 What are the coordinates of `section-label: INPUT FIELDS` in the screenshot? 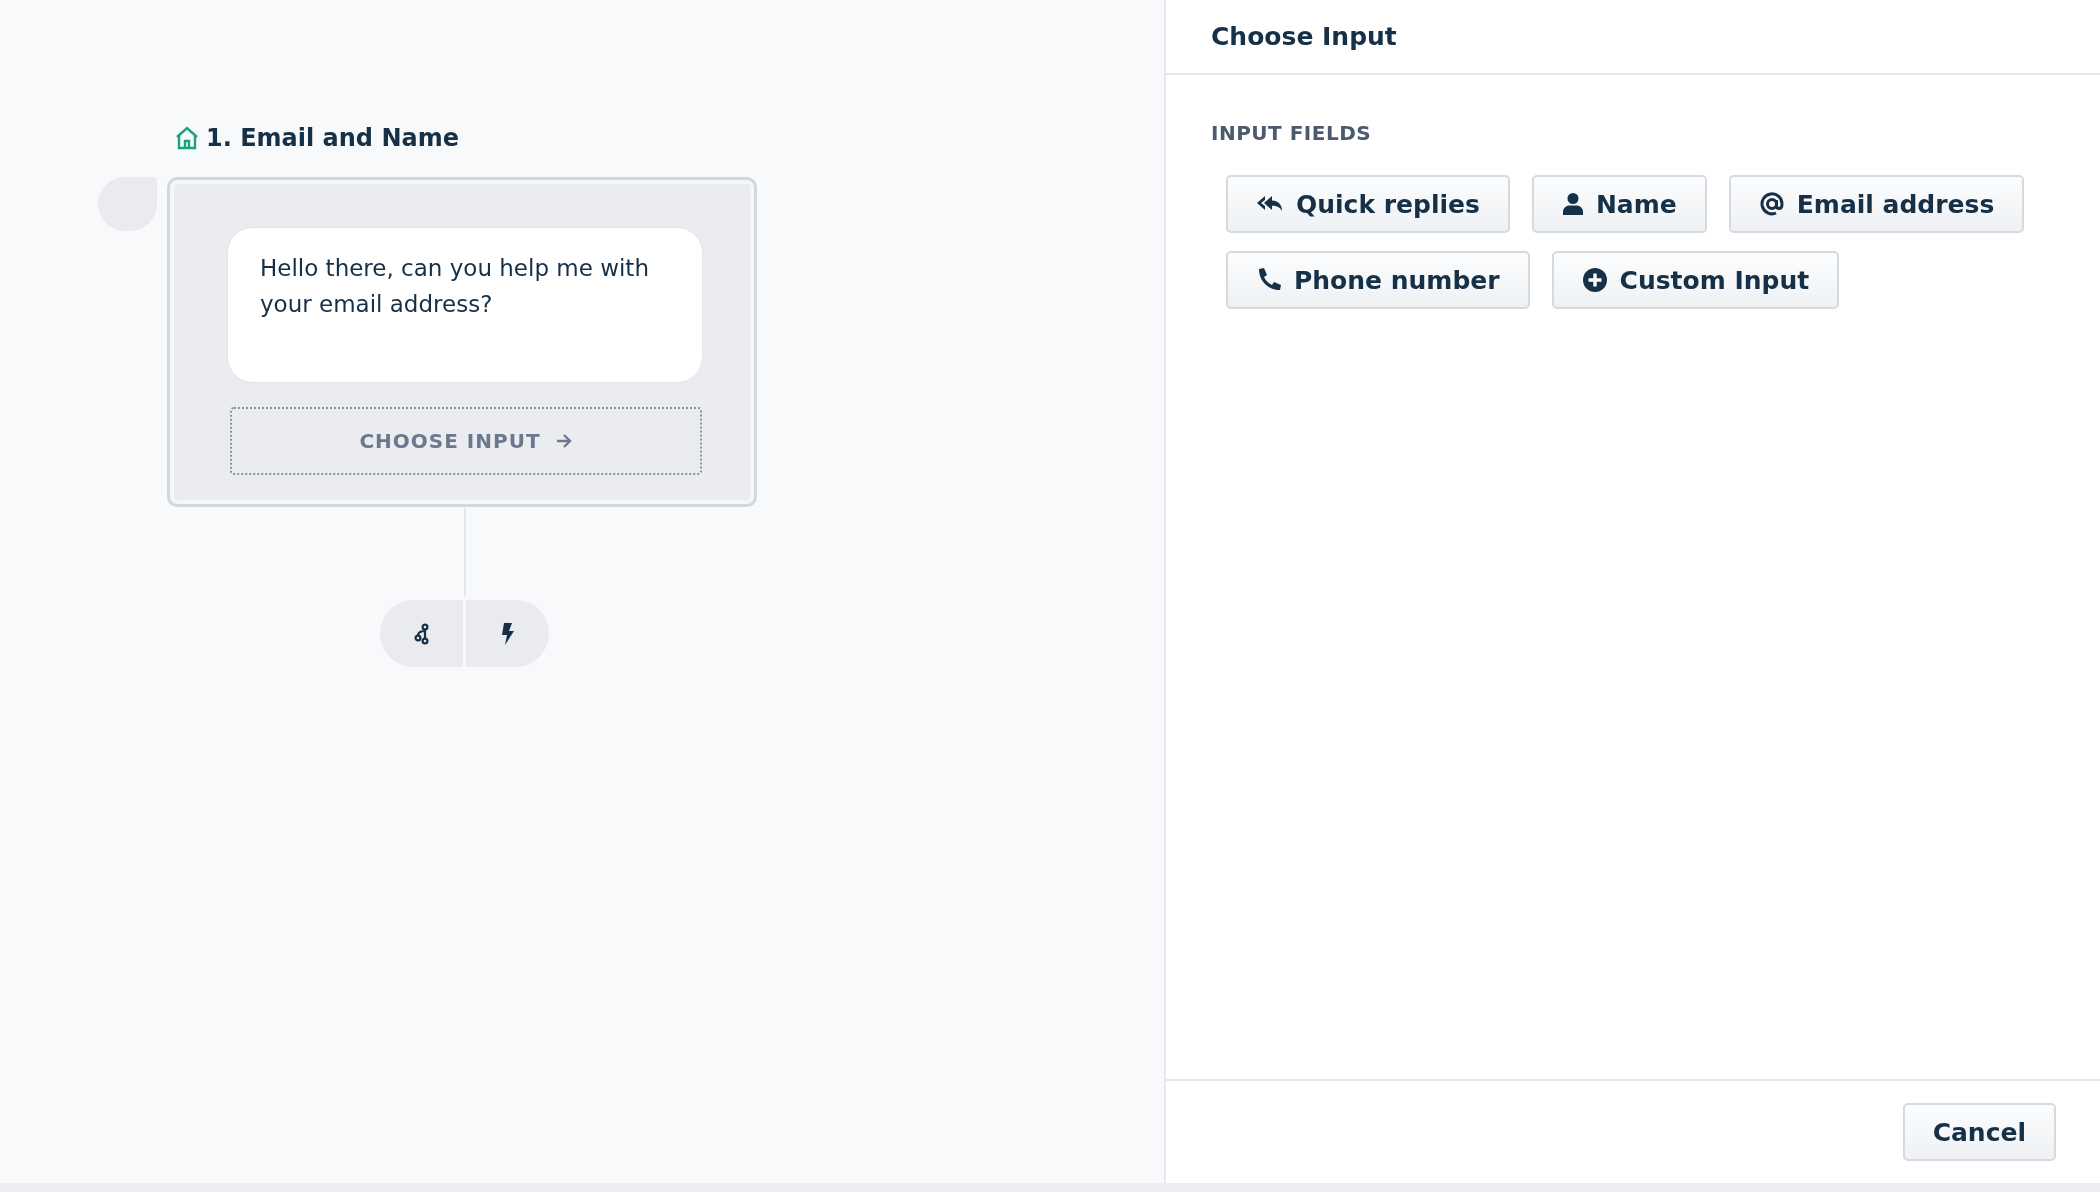 It's located at (1292, 133).